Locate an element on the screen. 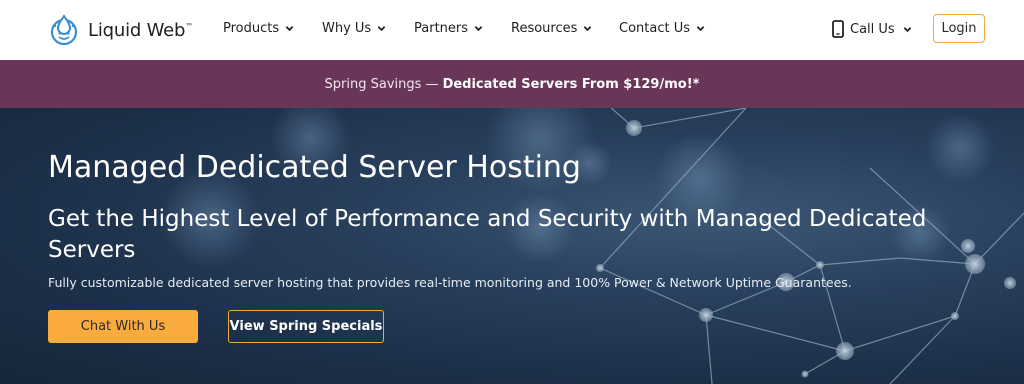 The image size is (1024, 384). nav-item-products: Products is located at coordinates (258, 28).